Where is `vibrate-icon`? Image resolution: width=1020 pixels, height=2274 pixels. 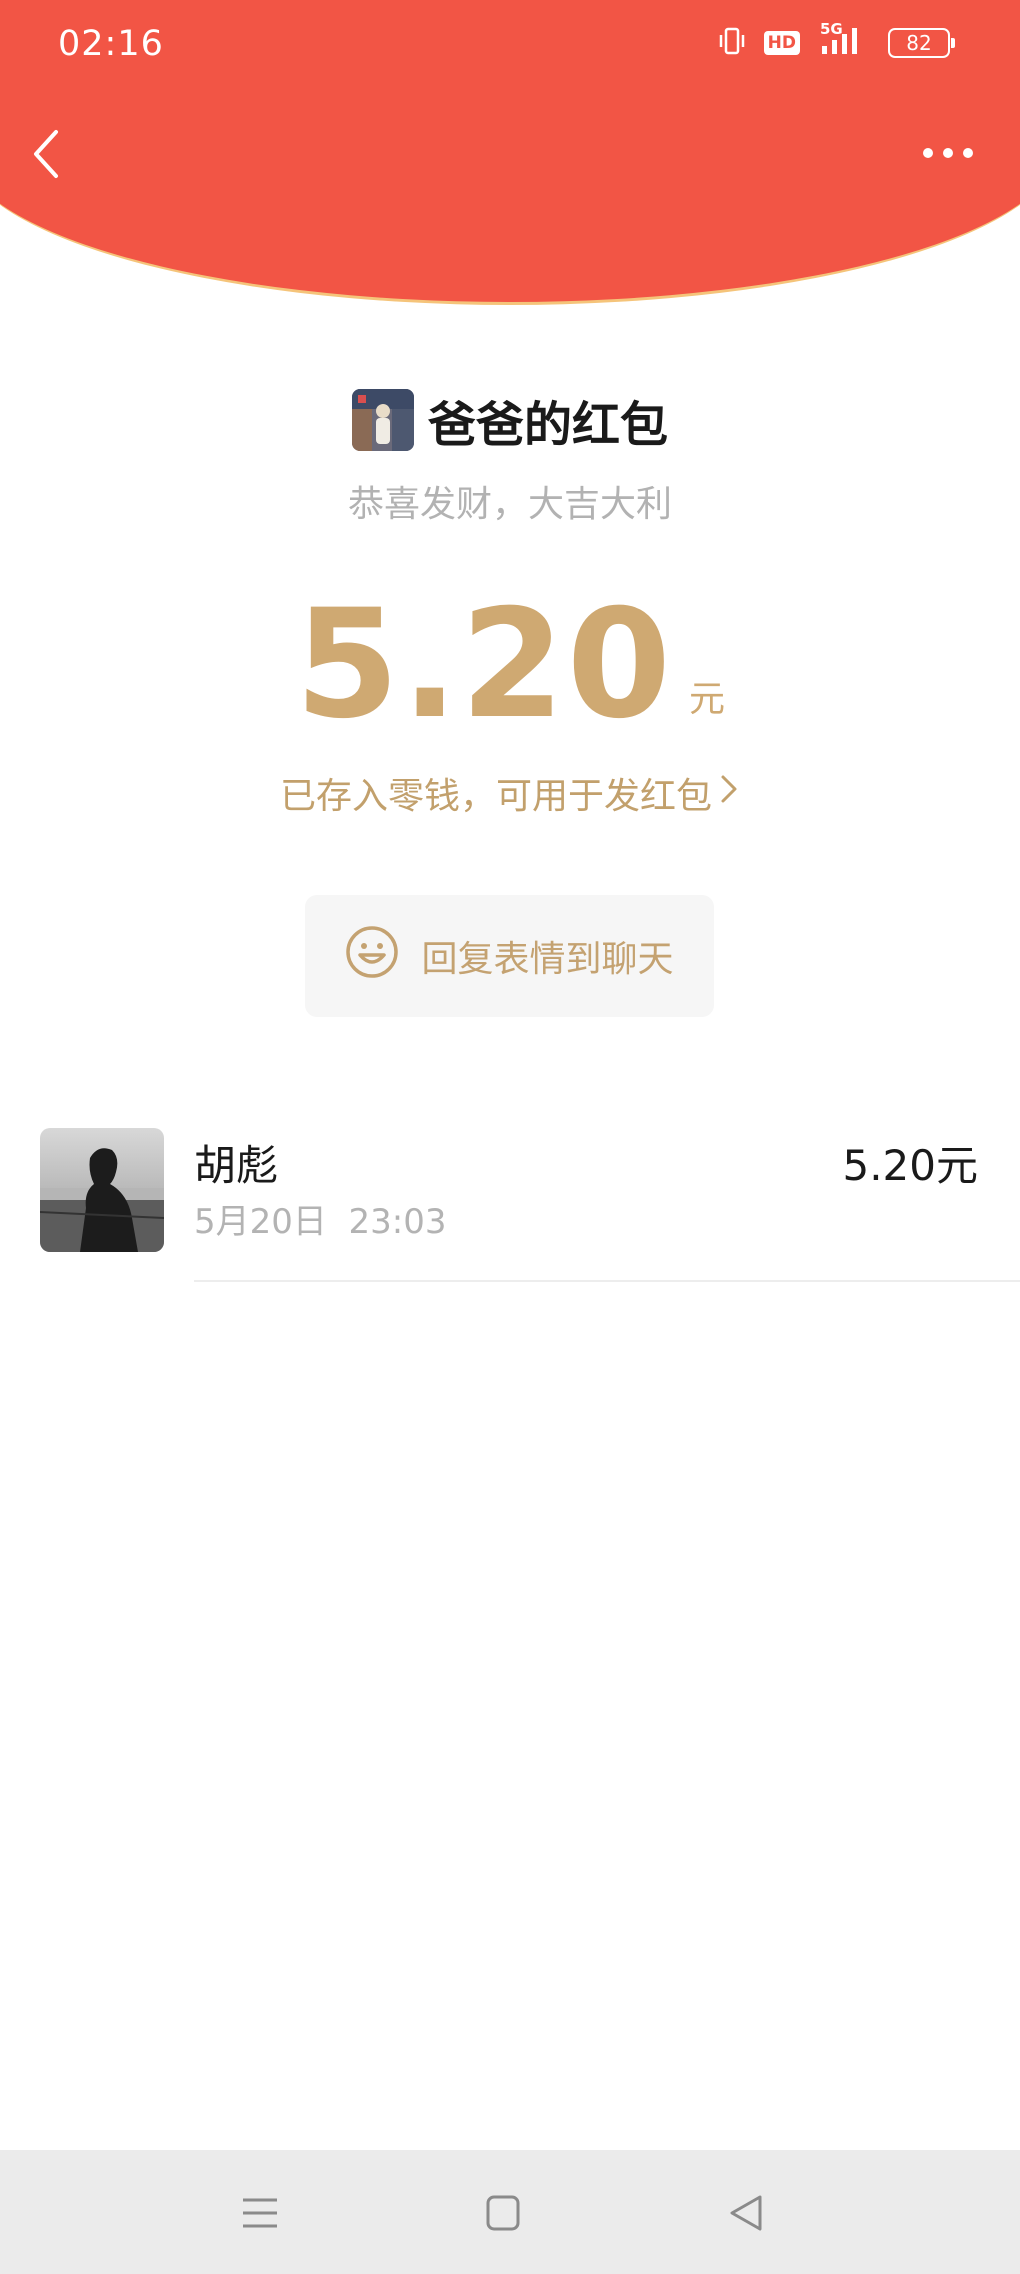 vibrate-icon is located at coordinates (732, 43).